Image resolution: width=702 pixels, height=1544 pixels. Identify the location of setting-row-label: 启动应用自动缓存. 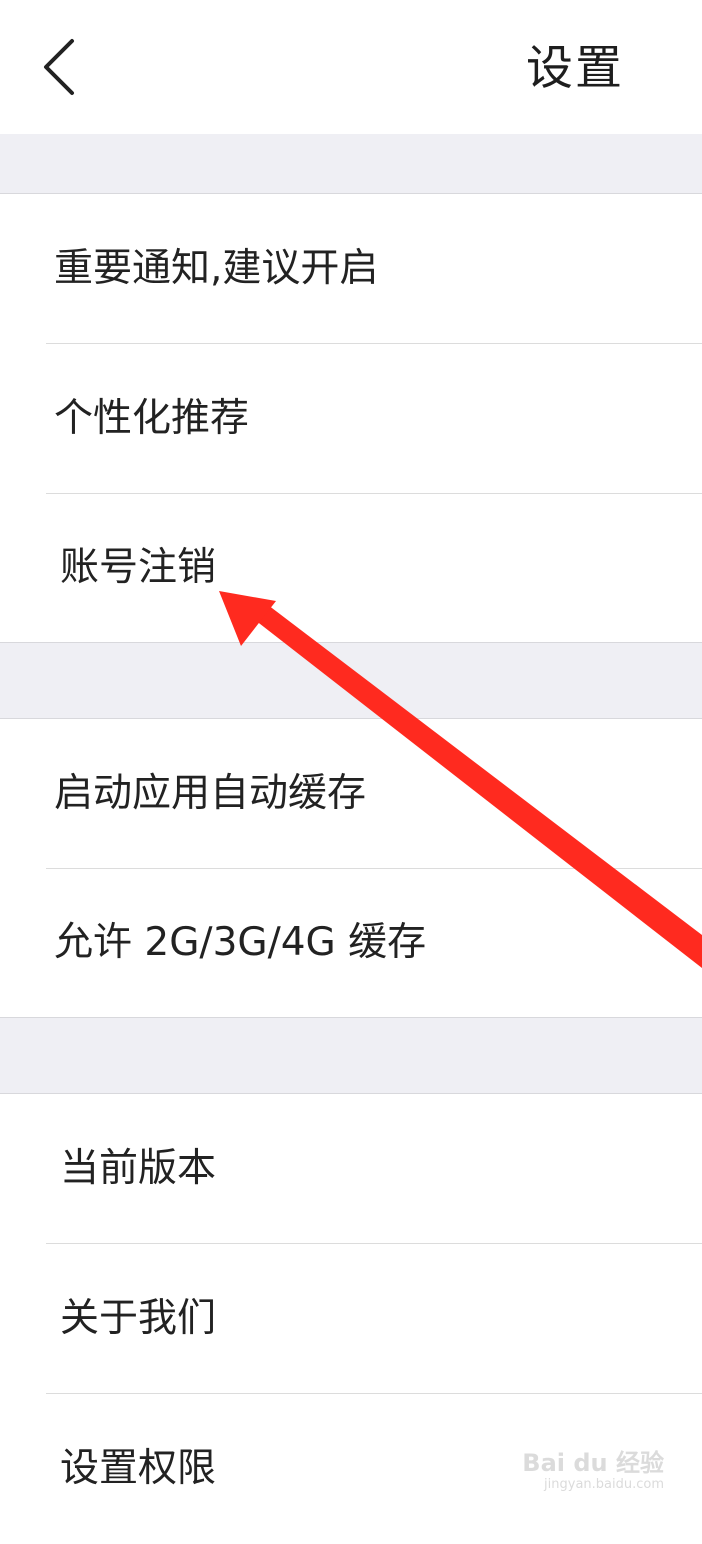
(210, 793).